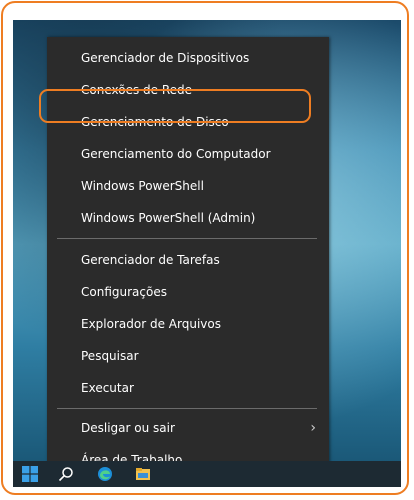  Describe the element at coordinates (188, 218) in the screenshot. I see `menu-item-windows-powershell-admin: Windows PowerShell (Admin)` at that location.